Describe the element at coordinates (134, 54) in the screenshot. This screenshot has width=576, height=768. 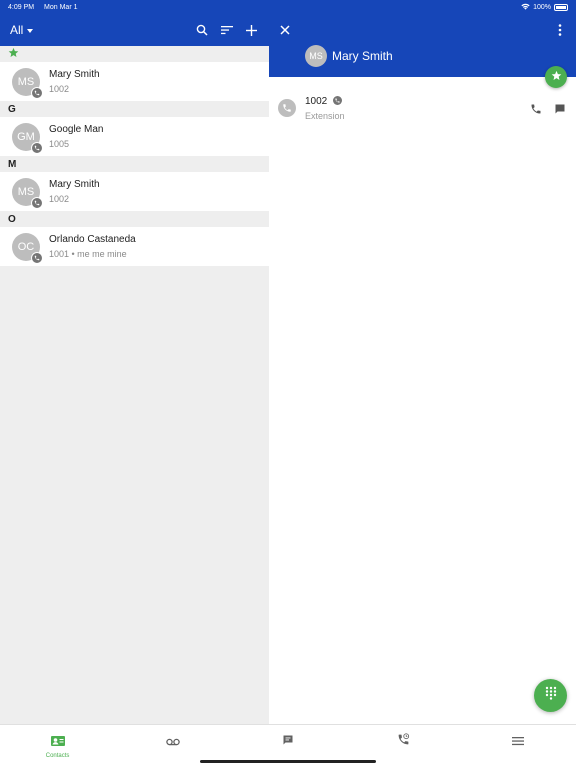
I see `section-header-favorites` at that location.